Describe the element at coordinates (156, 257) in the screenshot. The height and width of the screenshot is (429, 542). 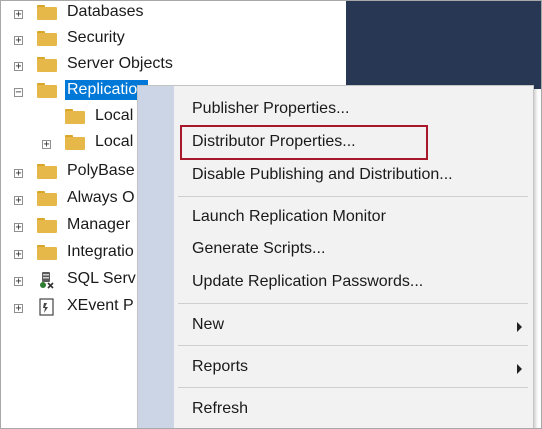
I see `menu-icon-gutter` at that location.